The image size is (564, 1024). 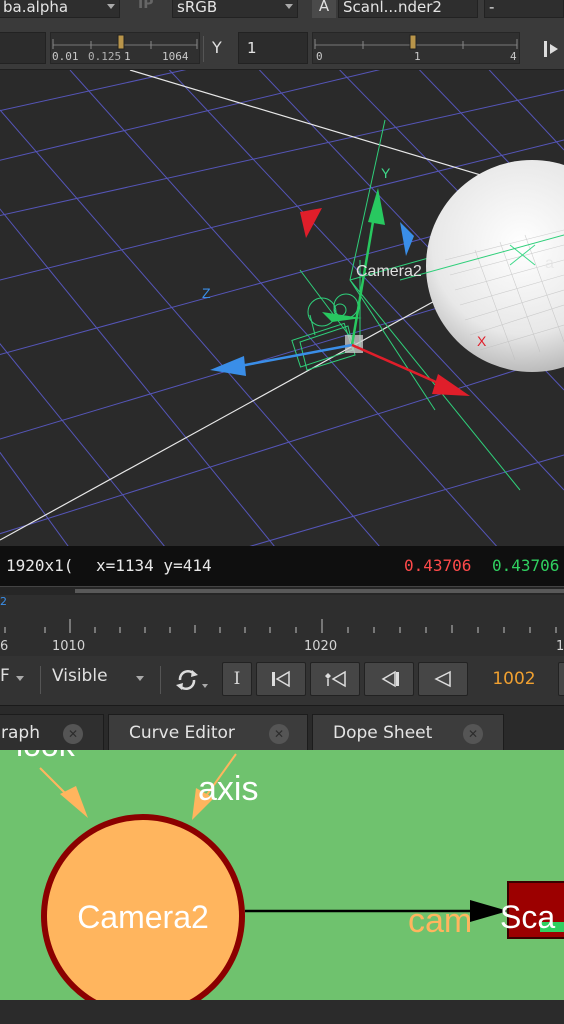 I want to click on colorspace-dropdown: sRGB, so click(x=235, y=9).